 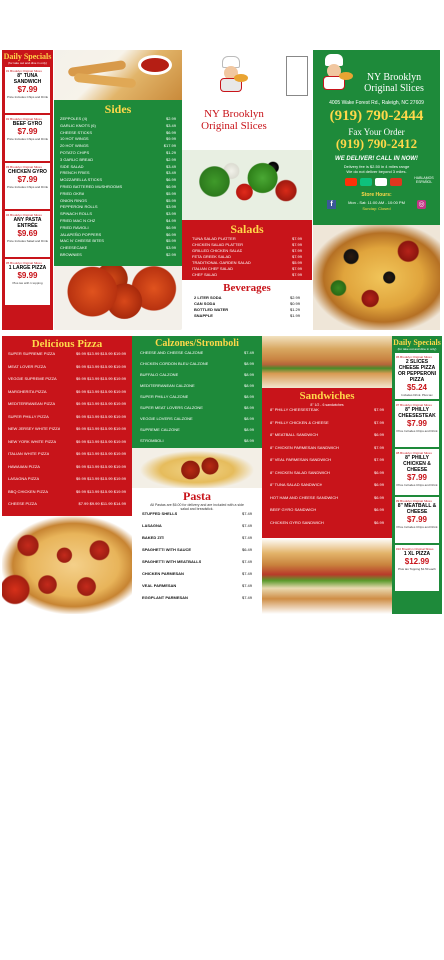 What do you see at coordinates (197, 496) in the screenshot?
I see `pasta-title: Pasta` at bounding box center [197, 496].